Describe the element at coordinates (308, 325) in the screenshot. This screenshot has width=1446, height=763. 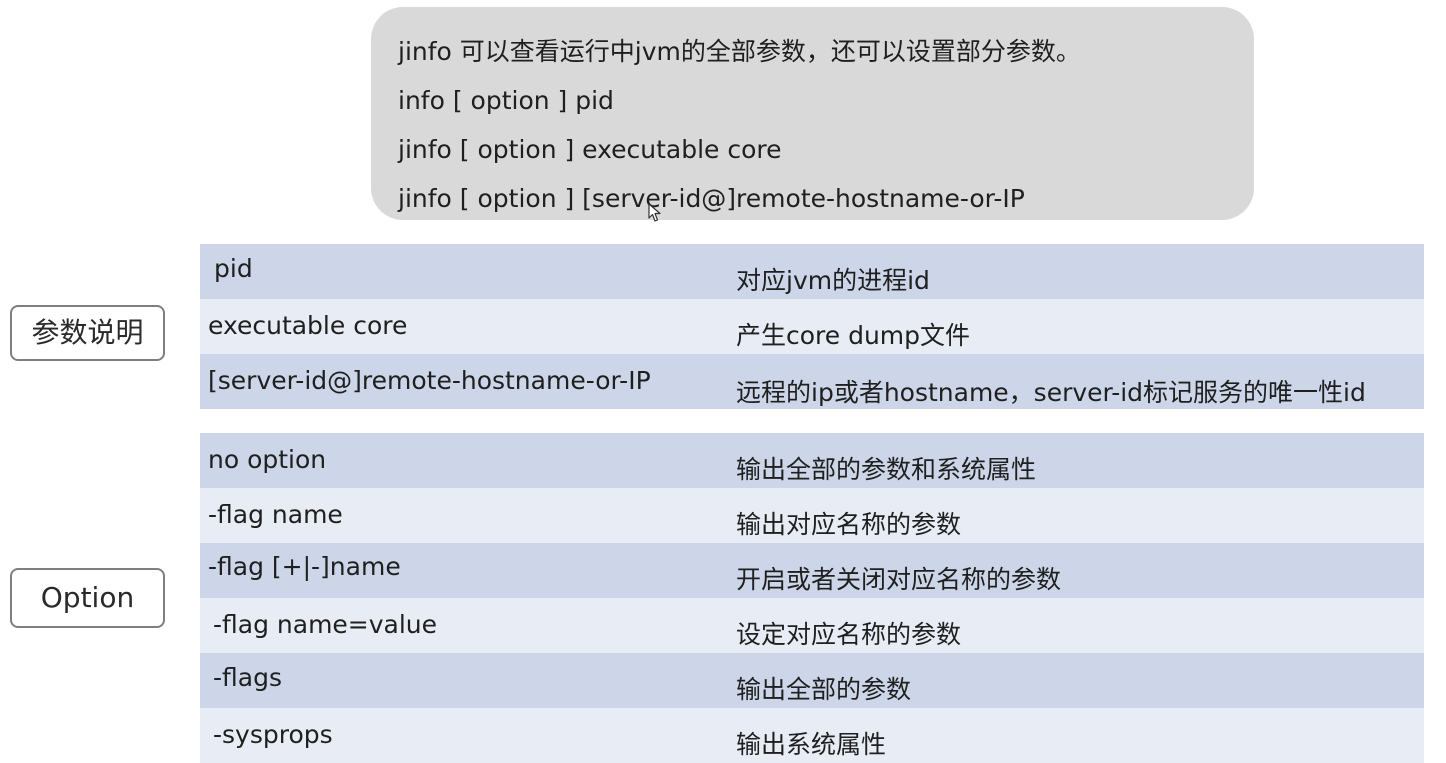
I see `param-name: executable core` at that location.